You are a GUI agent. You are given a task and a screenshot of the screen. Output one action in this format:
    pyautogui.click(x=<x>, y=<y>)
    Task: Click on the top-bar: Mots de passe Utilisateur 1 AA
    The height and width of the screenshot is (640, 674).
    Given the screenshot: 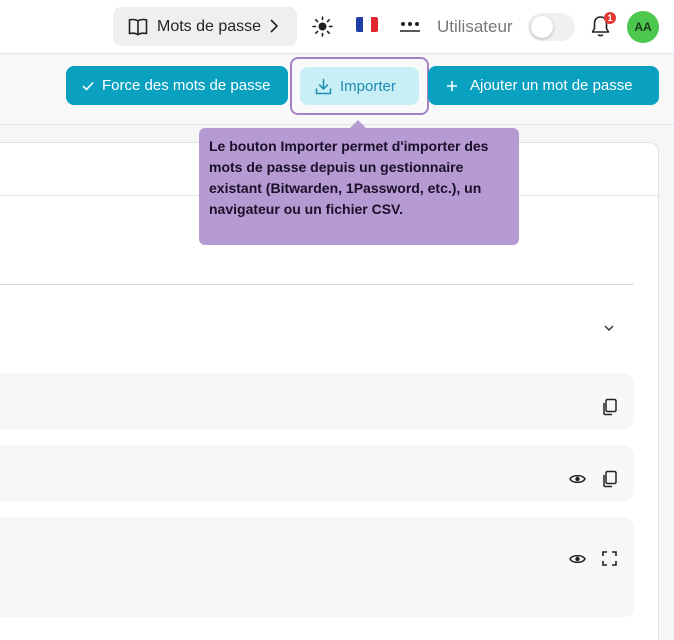 What is the action you would take?
    pyautogui.click(x=337, y=27)
    